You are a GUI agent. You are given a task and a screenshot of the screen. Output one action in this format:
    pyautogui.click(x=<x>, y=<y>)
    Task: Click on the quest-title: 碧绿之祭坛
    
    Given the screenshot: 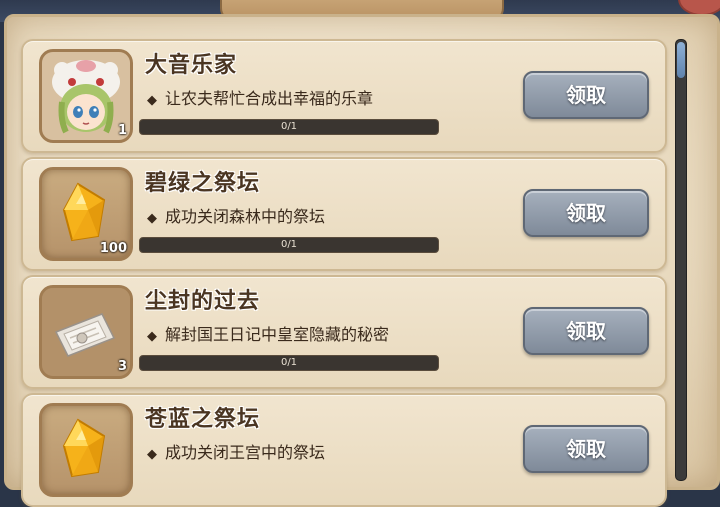 What is the action you would take?
    pyautogui.click(x=203, y=183)
    